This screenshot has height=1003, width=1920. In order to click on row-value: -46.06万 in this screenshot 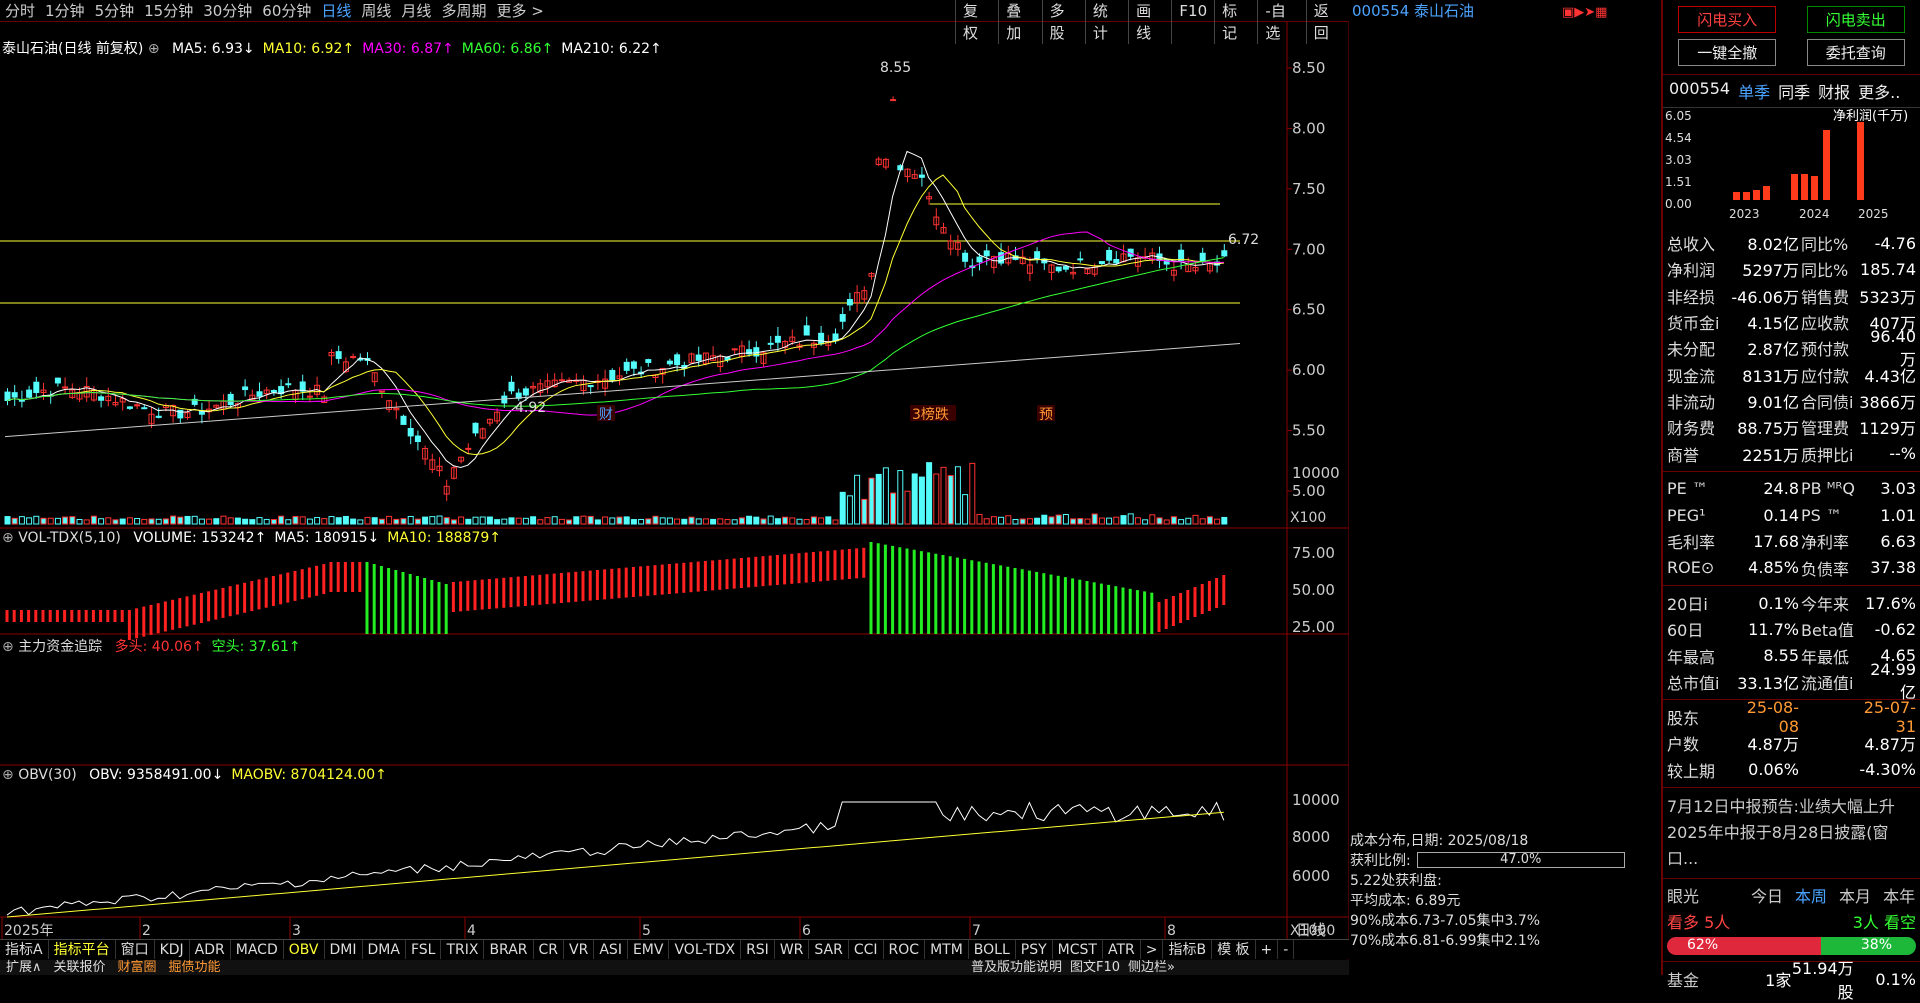, I will do `click(1765, 297)`.